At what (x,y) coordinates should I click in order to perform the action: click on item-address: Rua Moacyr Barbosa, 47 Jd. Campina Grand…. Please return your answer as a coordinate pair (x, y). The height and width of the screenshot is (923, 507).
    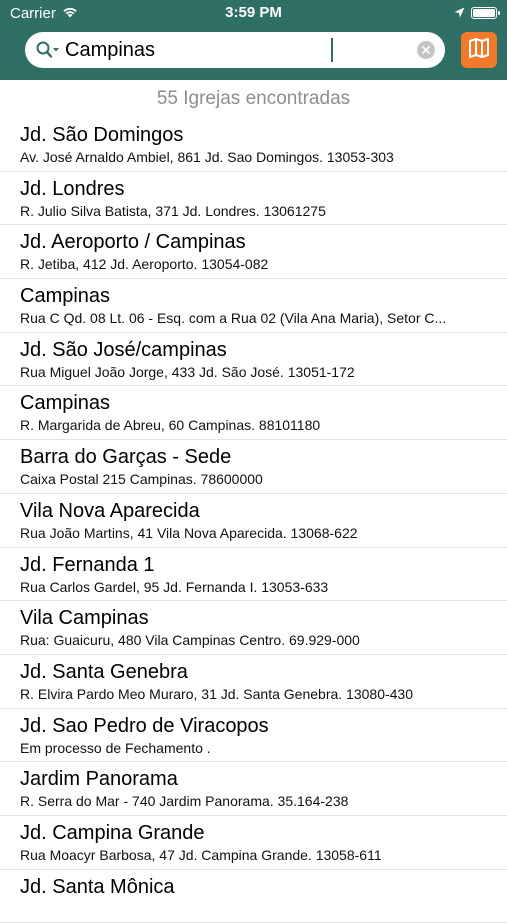
    Looking at the image, I should click on (201, 854).